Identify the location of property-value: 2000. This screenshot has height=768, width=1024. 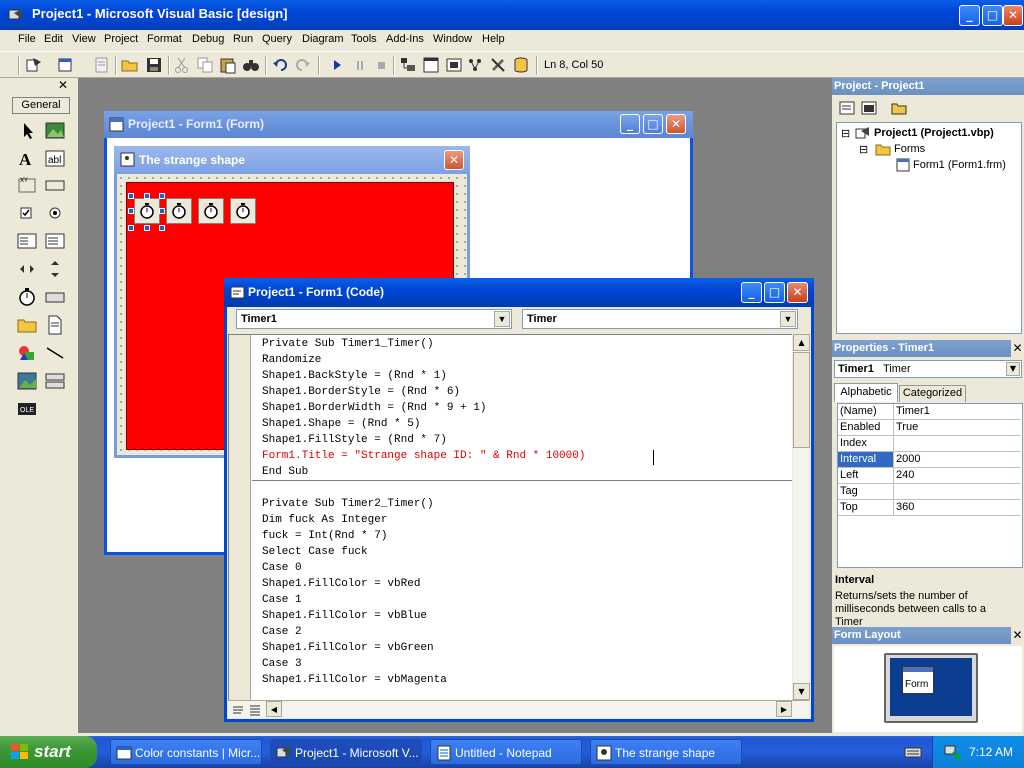
(908, 459).